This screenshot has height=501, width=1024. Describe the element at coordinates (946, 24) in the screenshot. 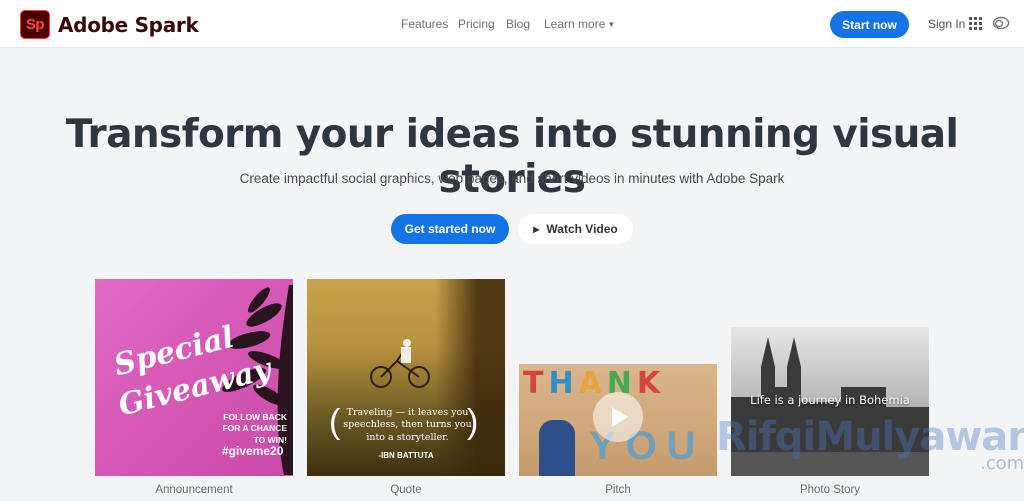

I see `sign-in-link: Sign In` at that location.